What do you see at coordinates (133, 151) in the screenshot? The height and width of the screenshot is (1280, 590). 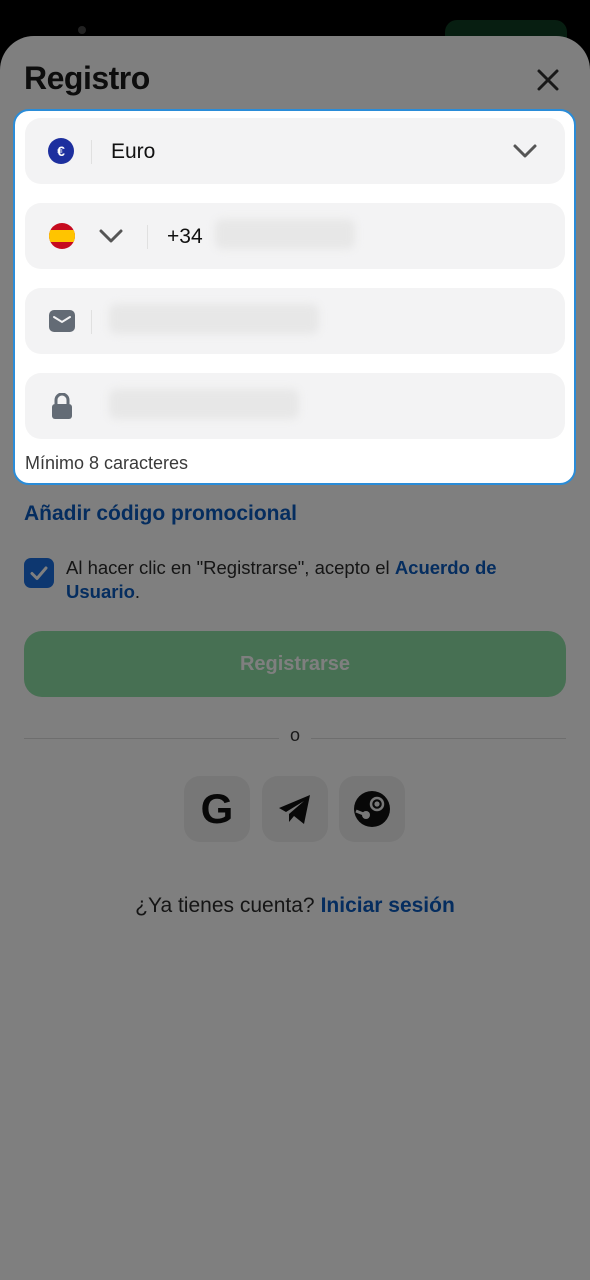 I see `currency-value: Euro` at bounding box center [133, 151].